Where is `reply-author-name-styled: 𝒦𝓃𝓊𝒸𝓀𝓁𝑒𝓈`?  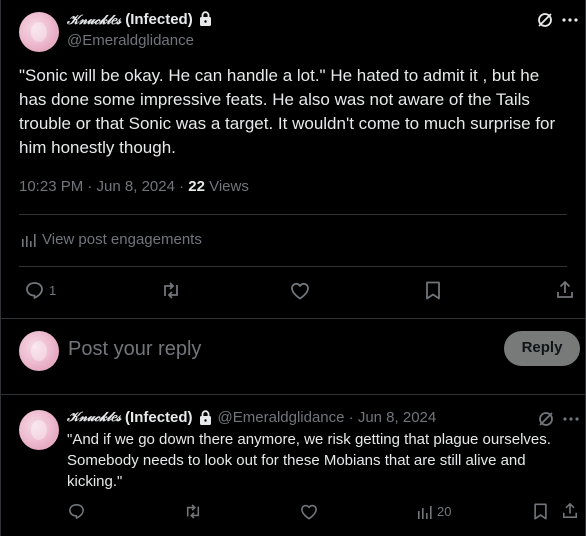
reply-author-name-styled: 𝒦𝓃𝓊𝒸𝓀𝓁𝑒𝓈 is located at coordinates (94, 417).